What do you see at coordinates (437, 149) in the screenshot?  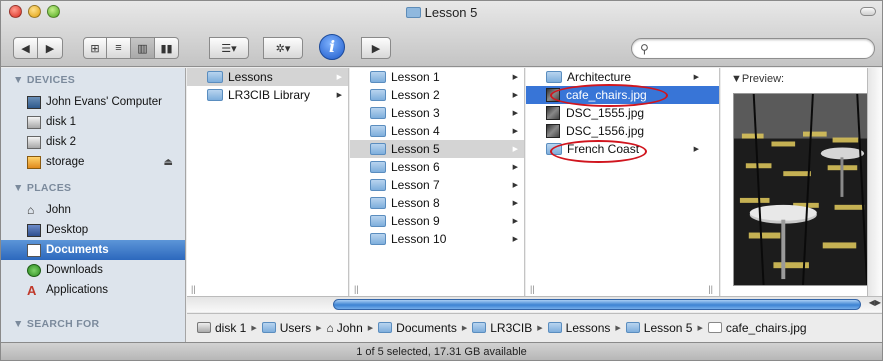 I see `list-item: Lesson 5 ▶` at bounding box center [437, 149].